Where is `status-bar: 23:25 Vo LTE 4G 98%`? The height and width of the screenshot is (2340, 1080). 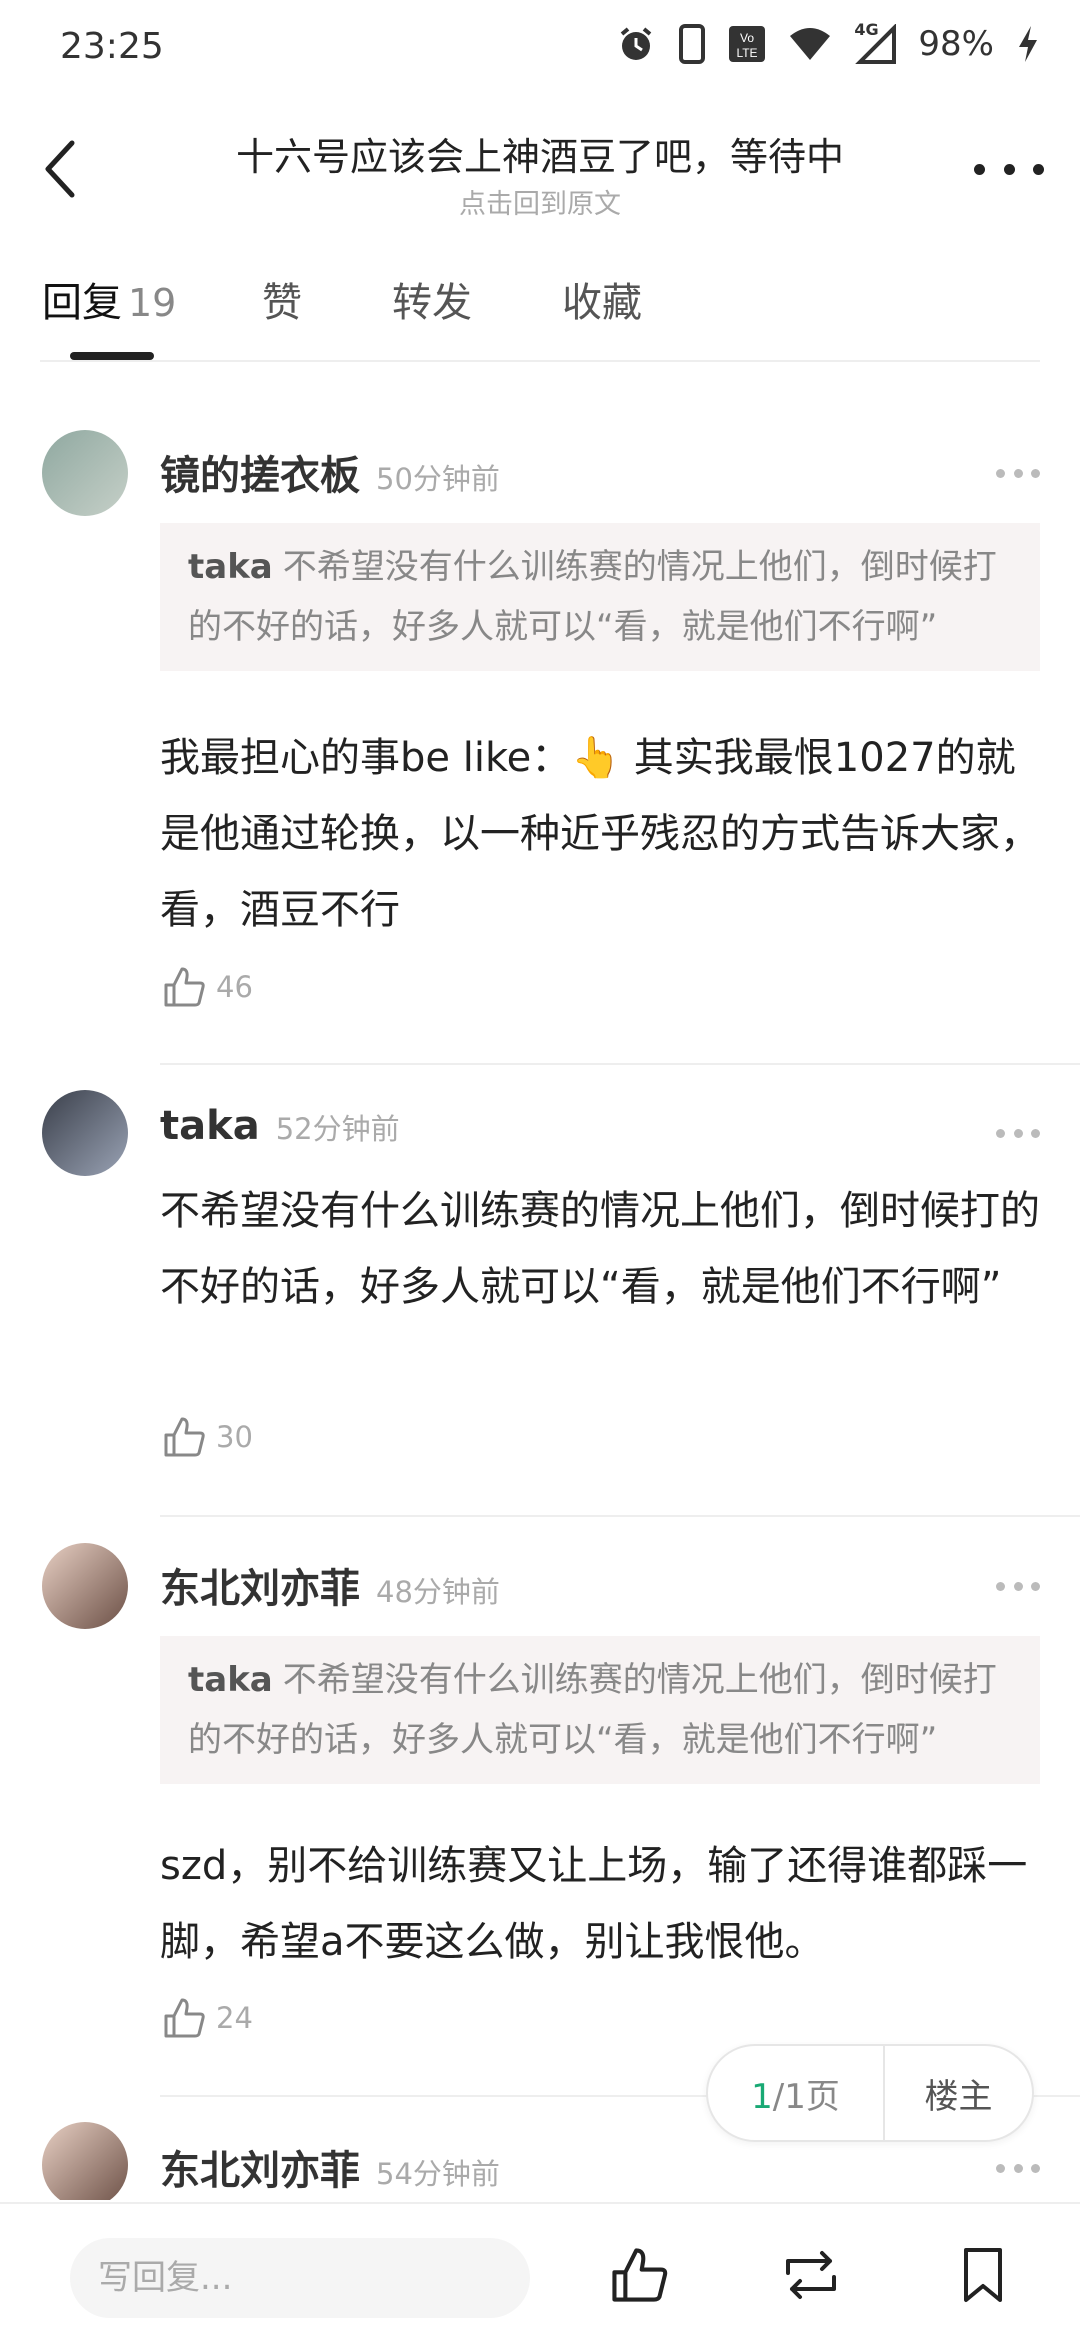
status-bar: 23:25 Vo LTE 4G 98% is located at coordinates (540, 50).